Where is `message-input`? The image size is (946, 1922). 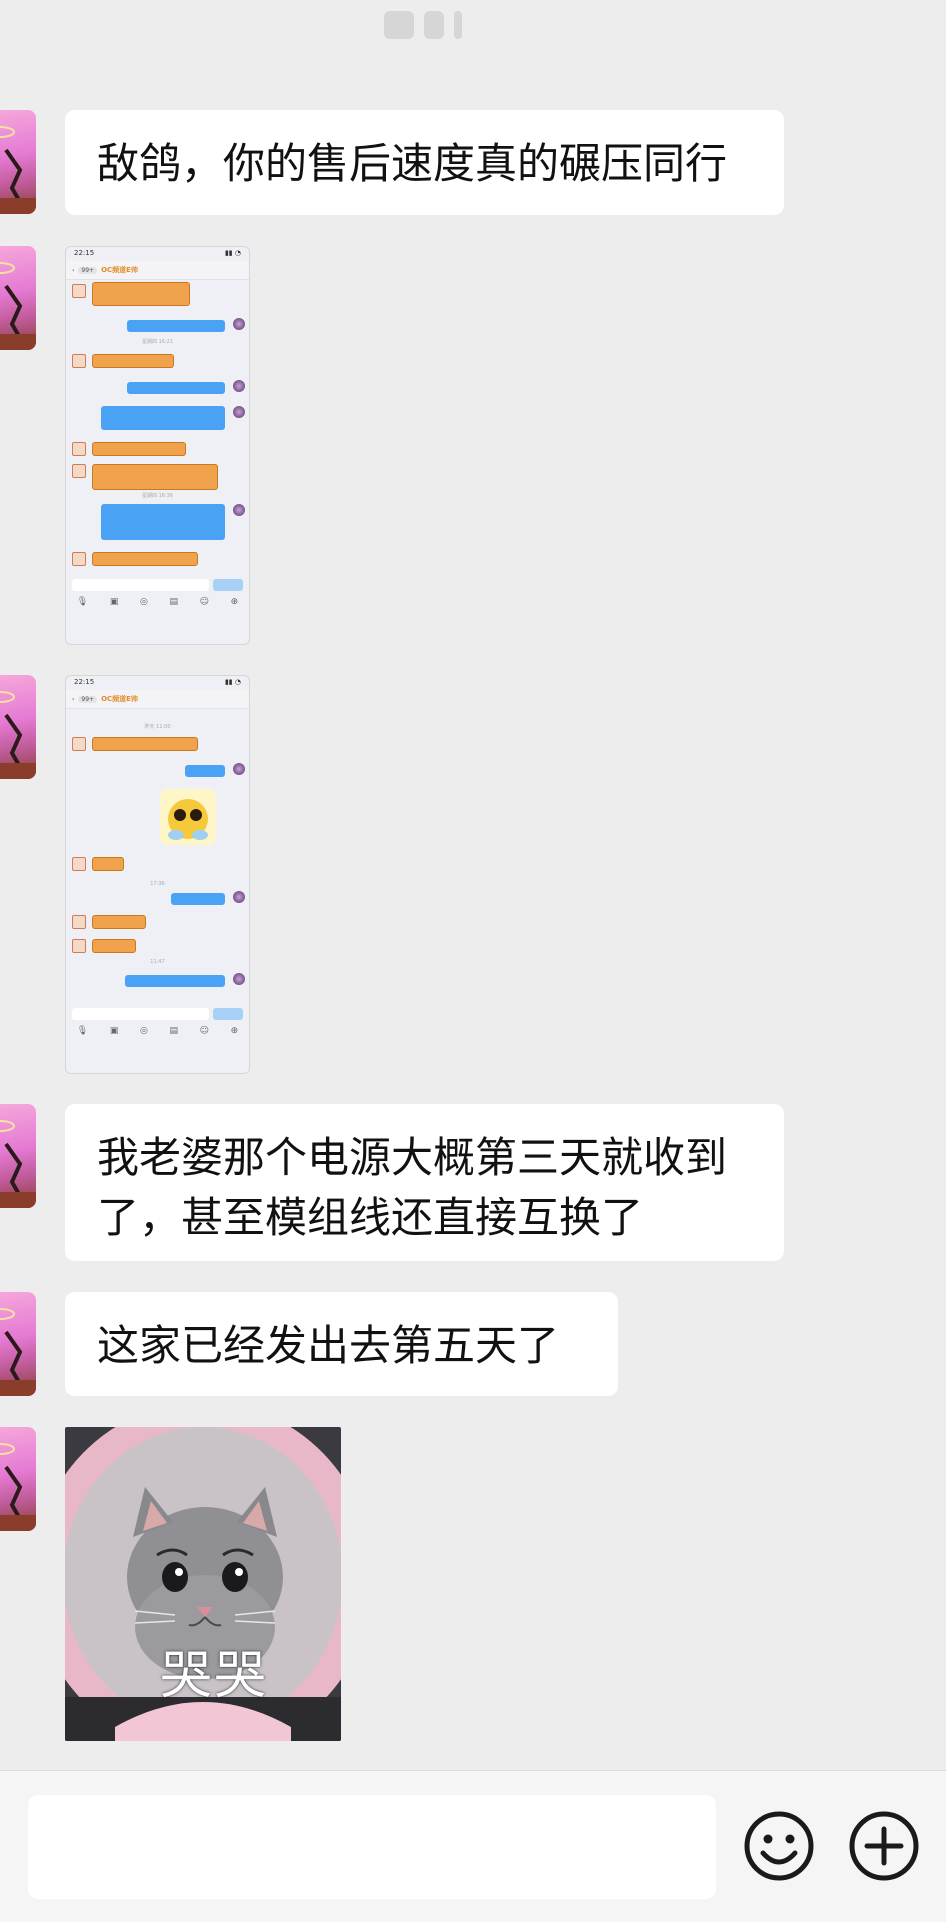
message-input is located at coordinates (372, 1847).